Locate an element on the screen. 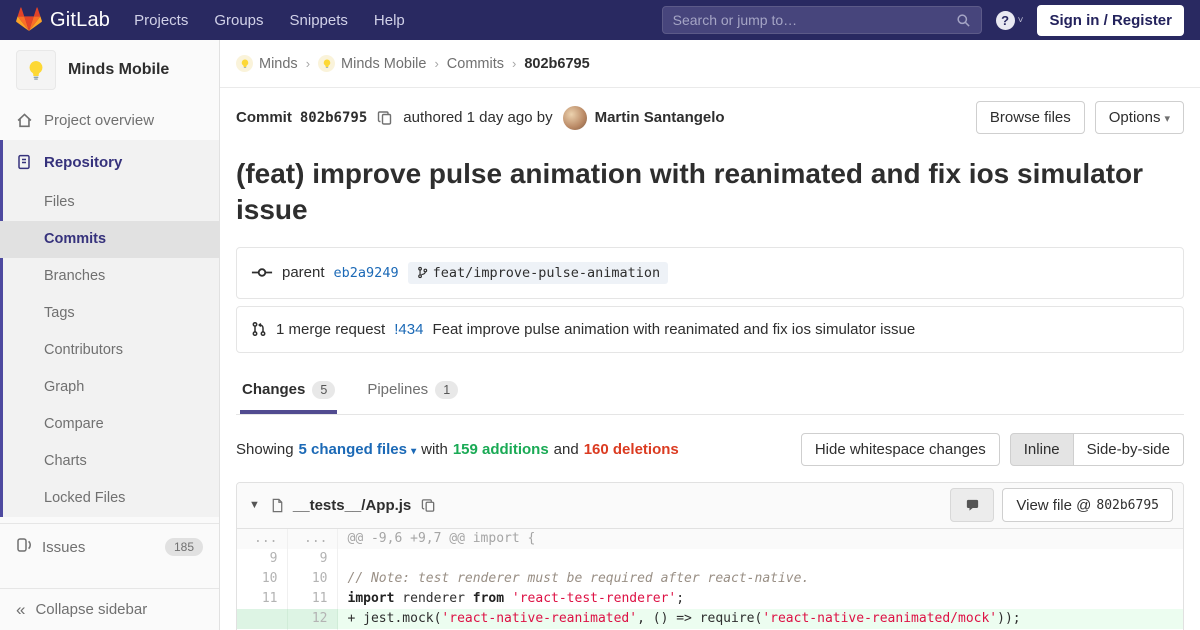 The width and height of the screenshot is (1200, 630). sidebar-item-project-overview: Project overview is located at coordinates (109, 120).